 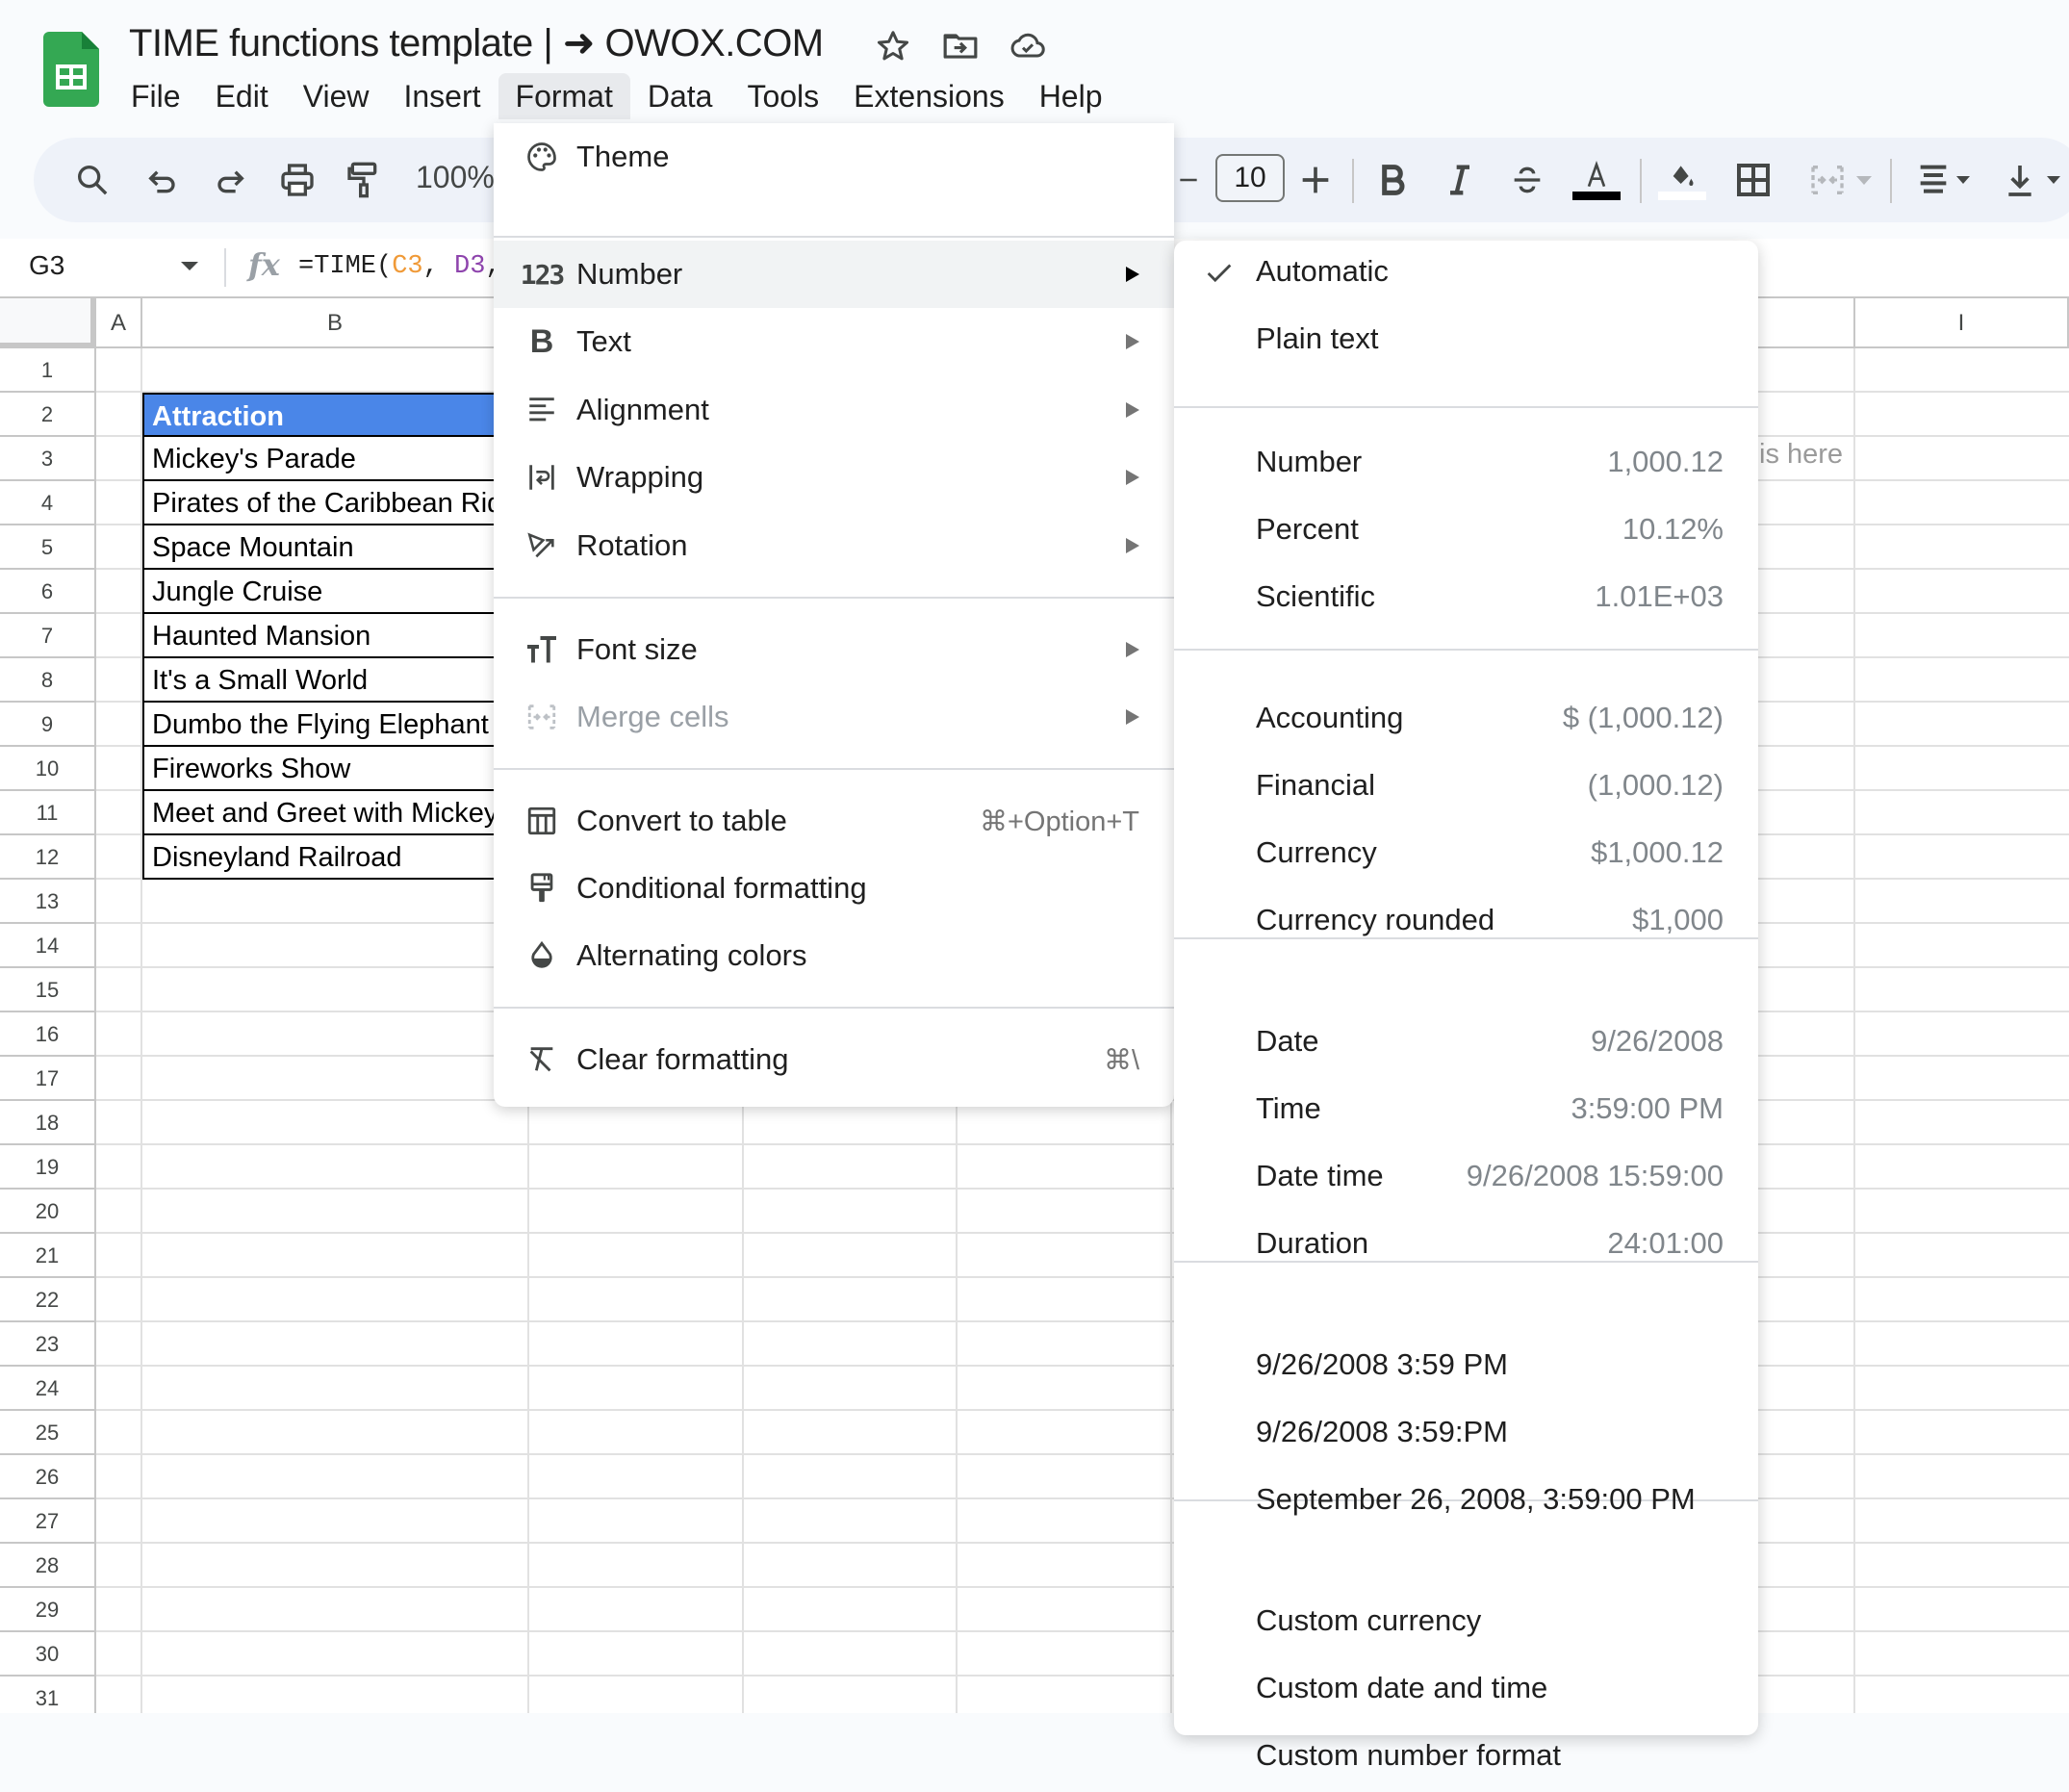 What do you see at coordinates (834, 157) in the screenshot?
I see `menu-item-theme: Theme` at bounding box center [834, 157].